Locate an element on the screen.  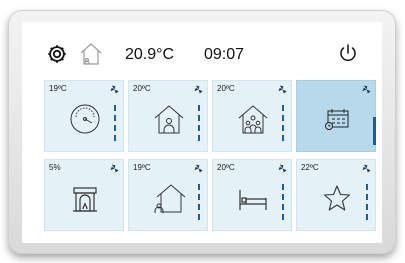
current-temperature: 20.9°C is located at coordinates (150, 54).